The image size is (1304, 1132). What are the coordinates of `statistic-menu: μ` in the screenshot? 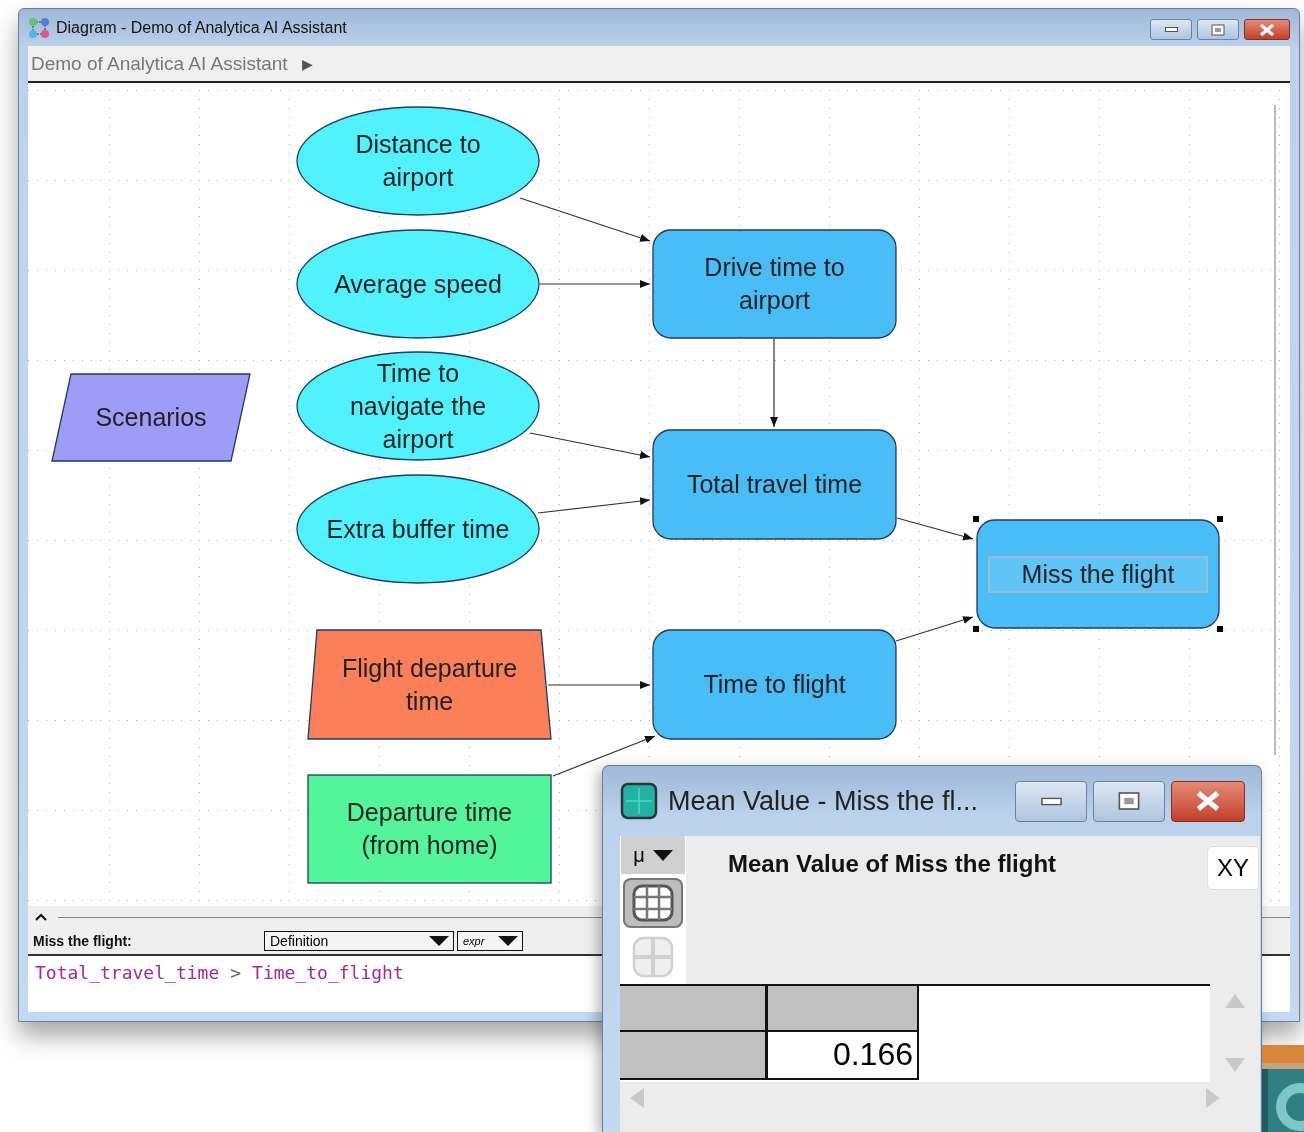 It's located at (653, 855).